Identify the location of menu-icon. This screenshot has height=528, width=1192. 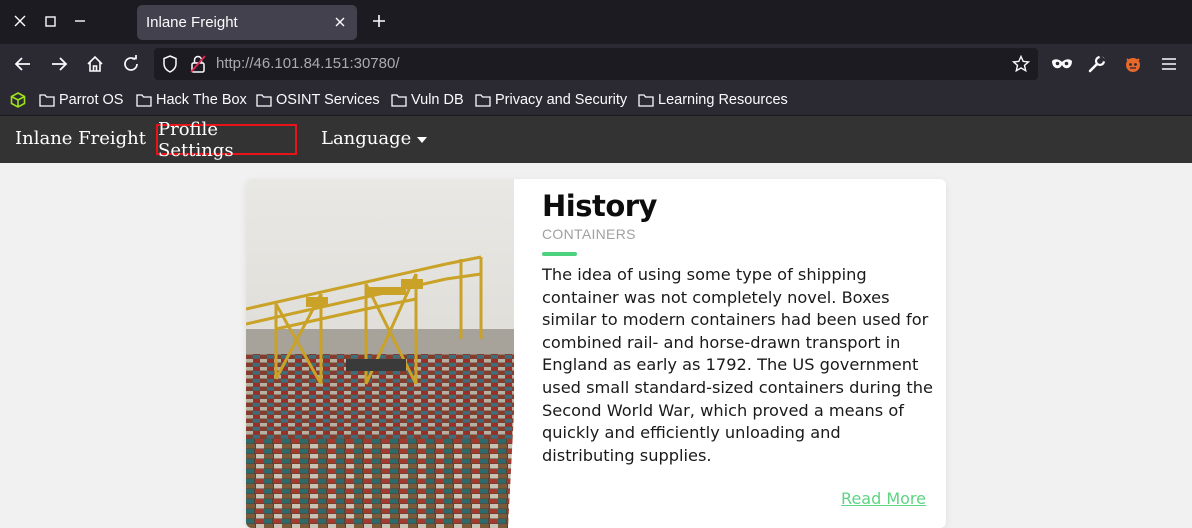
(1169, 64).